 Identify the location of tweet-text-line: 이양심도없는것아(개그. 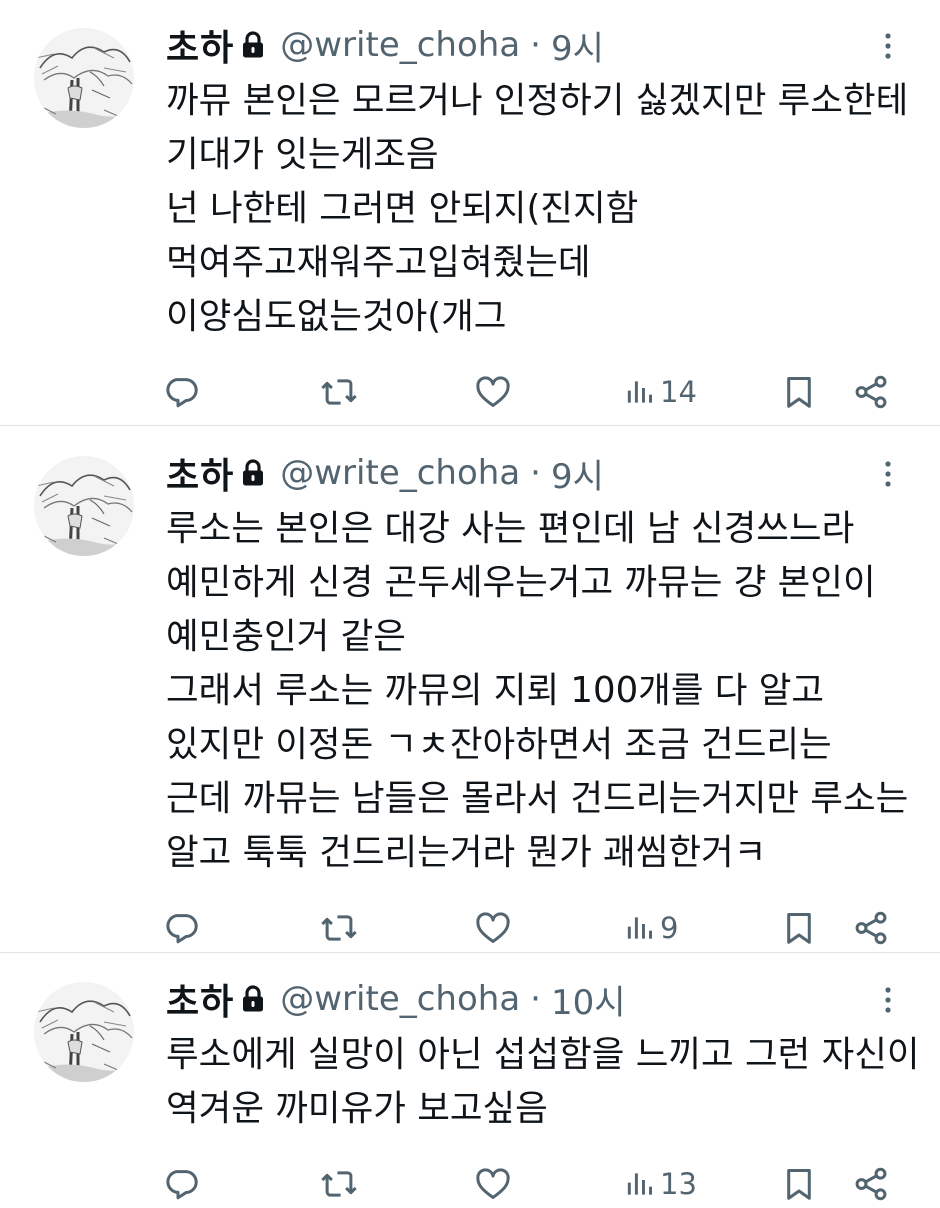
(336, 316).